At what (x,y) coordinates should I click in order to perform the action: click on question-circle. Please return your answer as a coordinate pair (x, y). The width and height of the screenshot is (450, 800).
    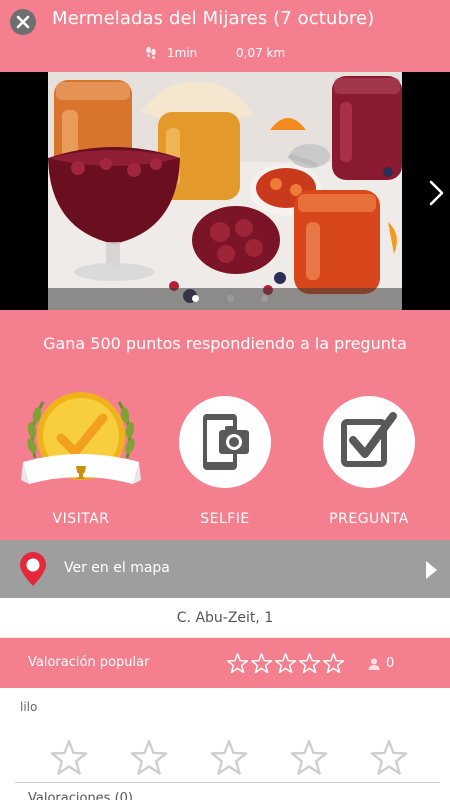
    Looking at the image, I should click on (369, 442).